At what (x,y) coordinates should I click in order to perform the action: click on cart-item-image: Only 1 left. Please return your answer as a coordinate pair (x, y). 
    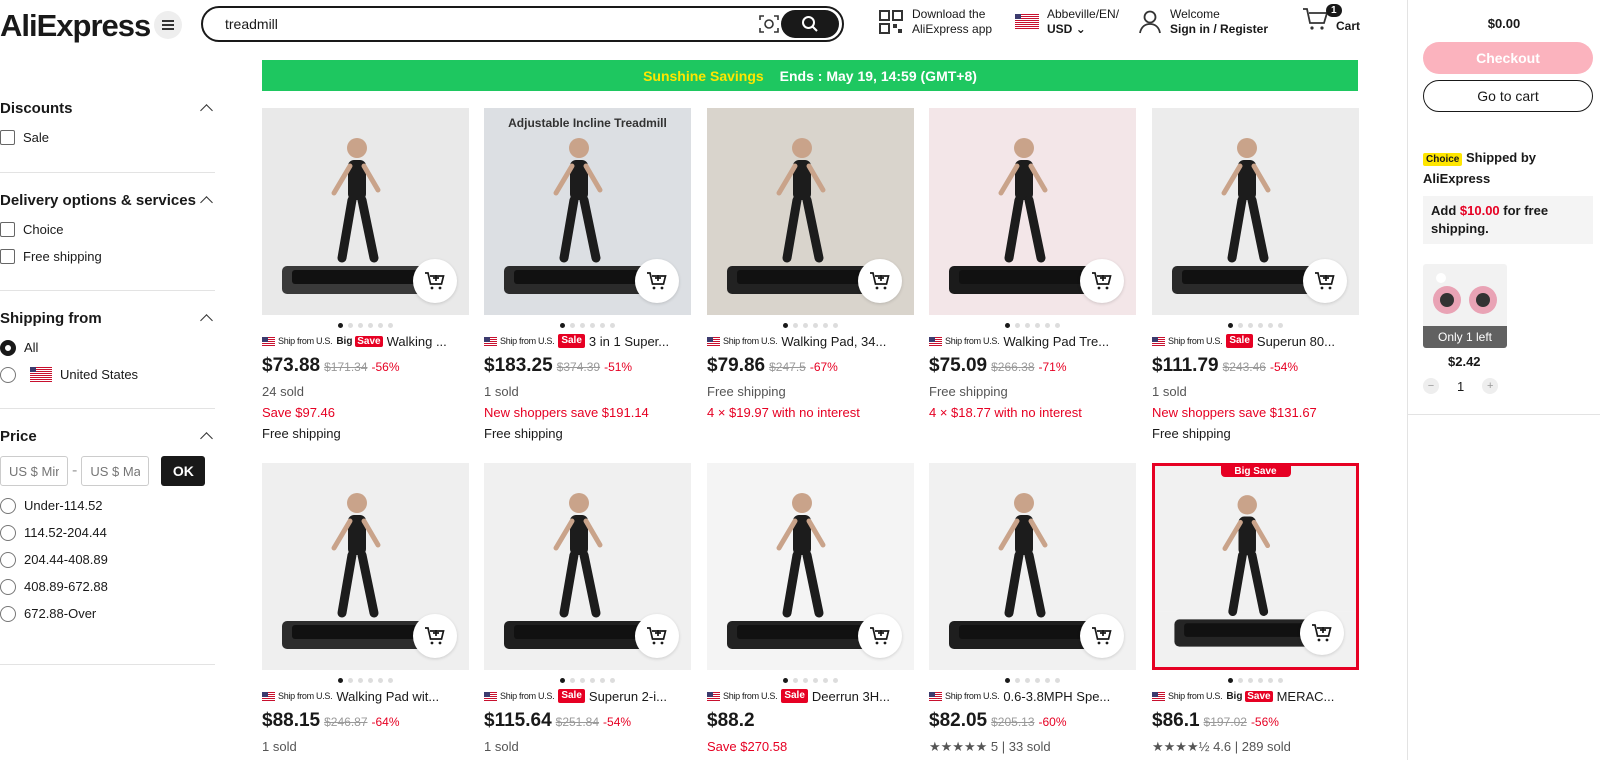
    Looking at the image, I should click on (1465, 306).